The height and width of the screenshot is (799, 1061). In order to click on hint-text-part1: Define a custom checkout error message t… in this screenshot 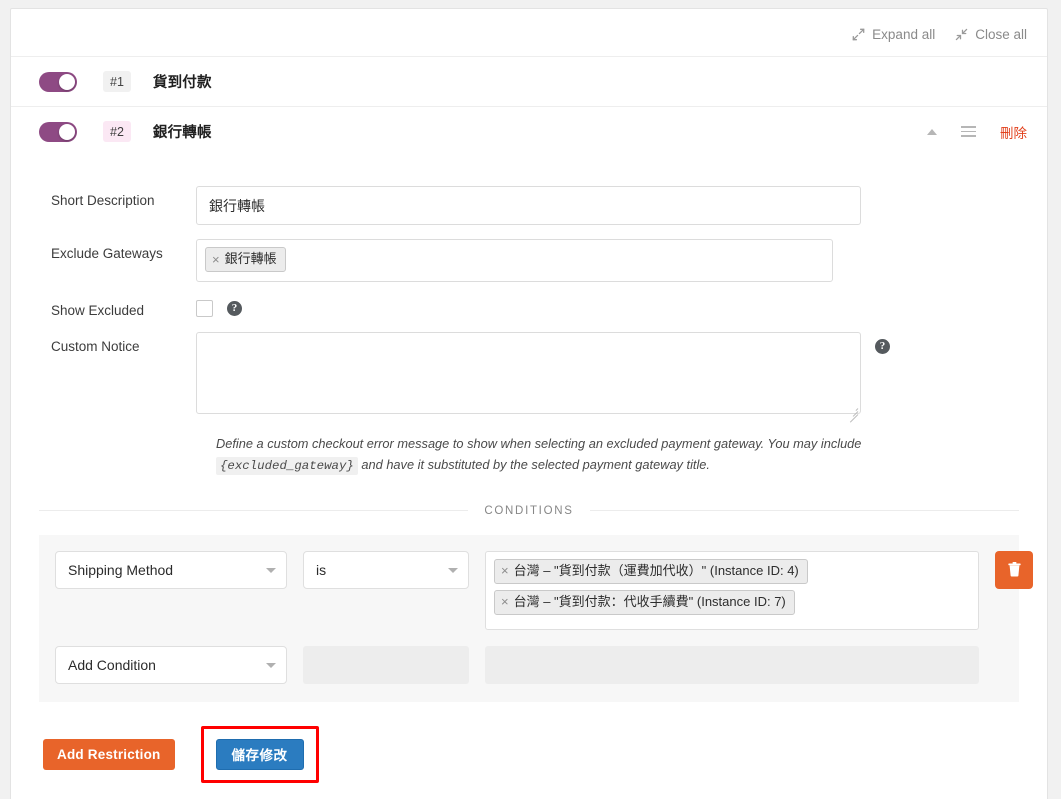, I will do `click(539, 443)`.